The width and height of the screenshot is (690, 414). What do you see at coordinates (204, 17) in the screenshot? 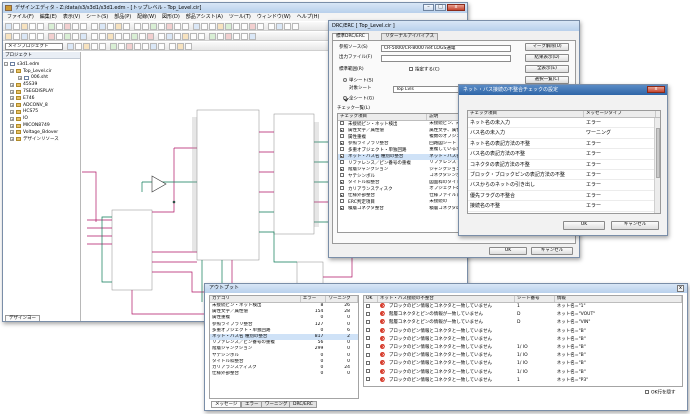
I see `menu-item: 部品アシスト(A)` at bounding box center [204, 17].